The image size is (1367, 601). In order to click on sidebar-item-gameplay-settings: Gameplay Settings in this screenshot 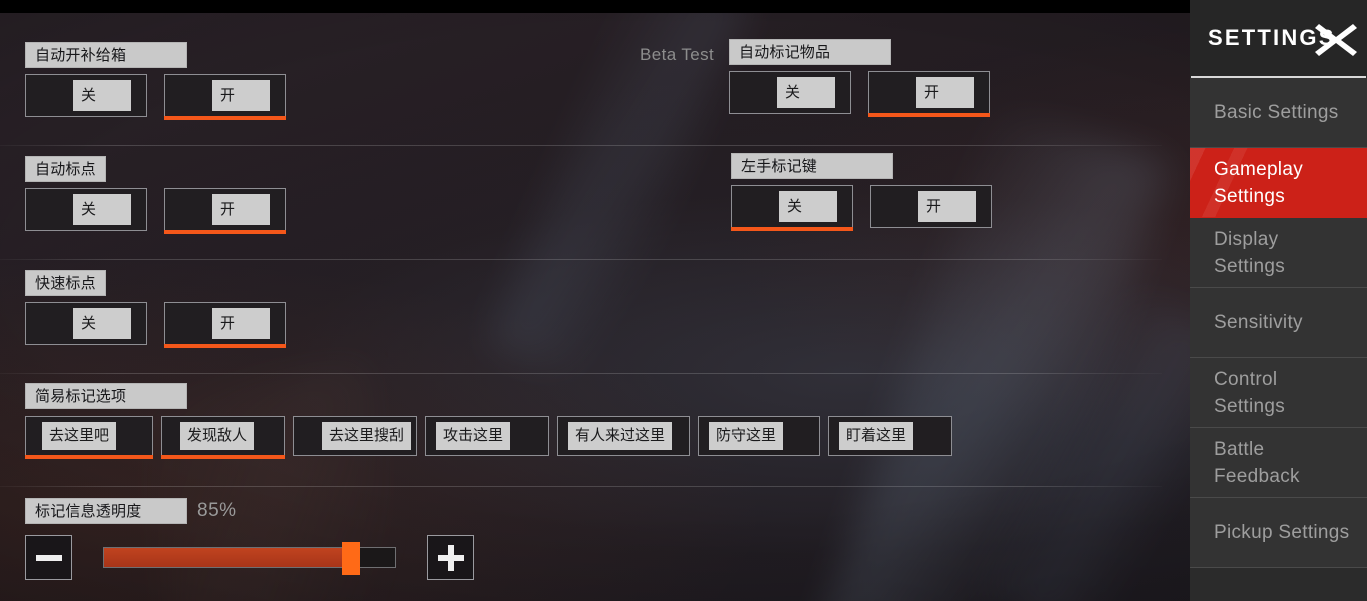, I will do `click(1278, 183)`.